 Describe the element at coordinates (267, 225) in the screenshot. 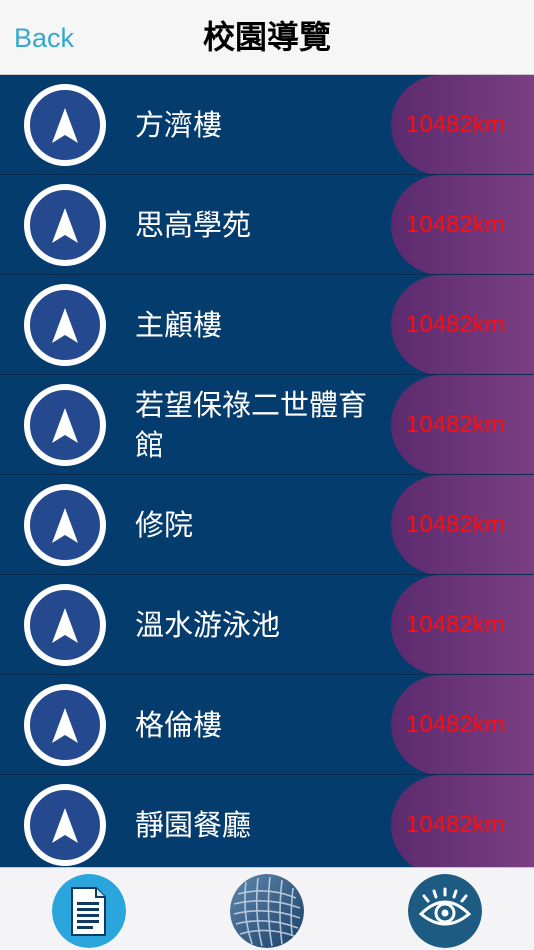

I see `list-item: 思高學苑 10482km` at that location.